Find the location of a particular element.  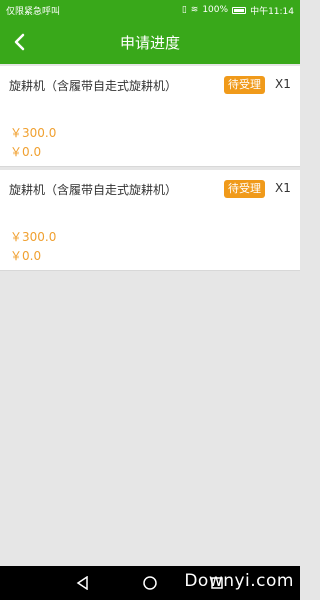

wifi-icon: ≋ is located at coordinates (194, 10).